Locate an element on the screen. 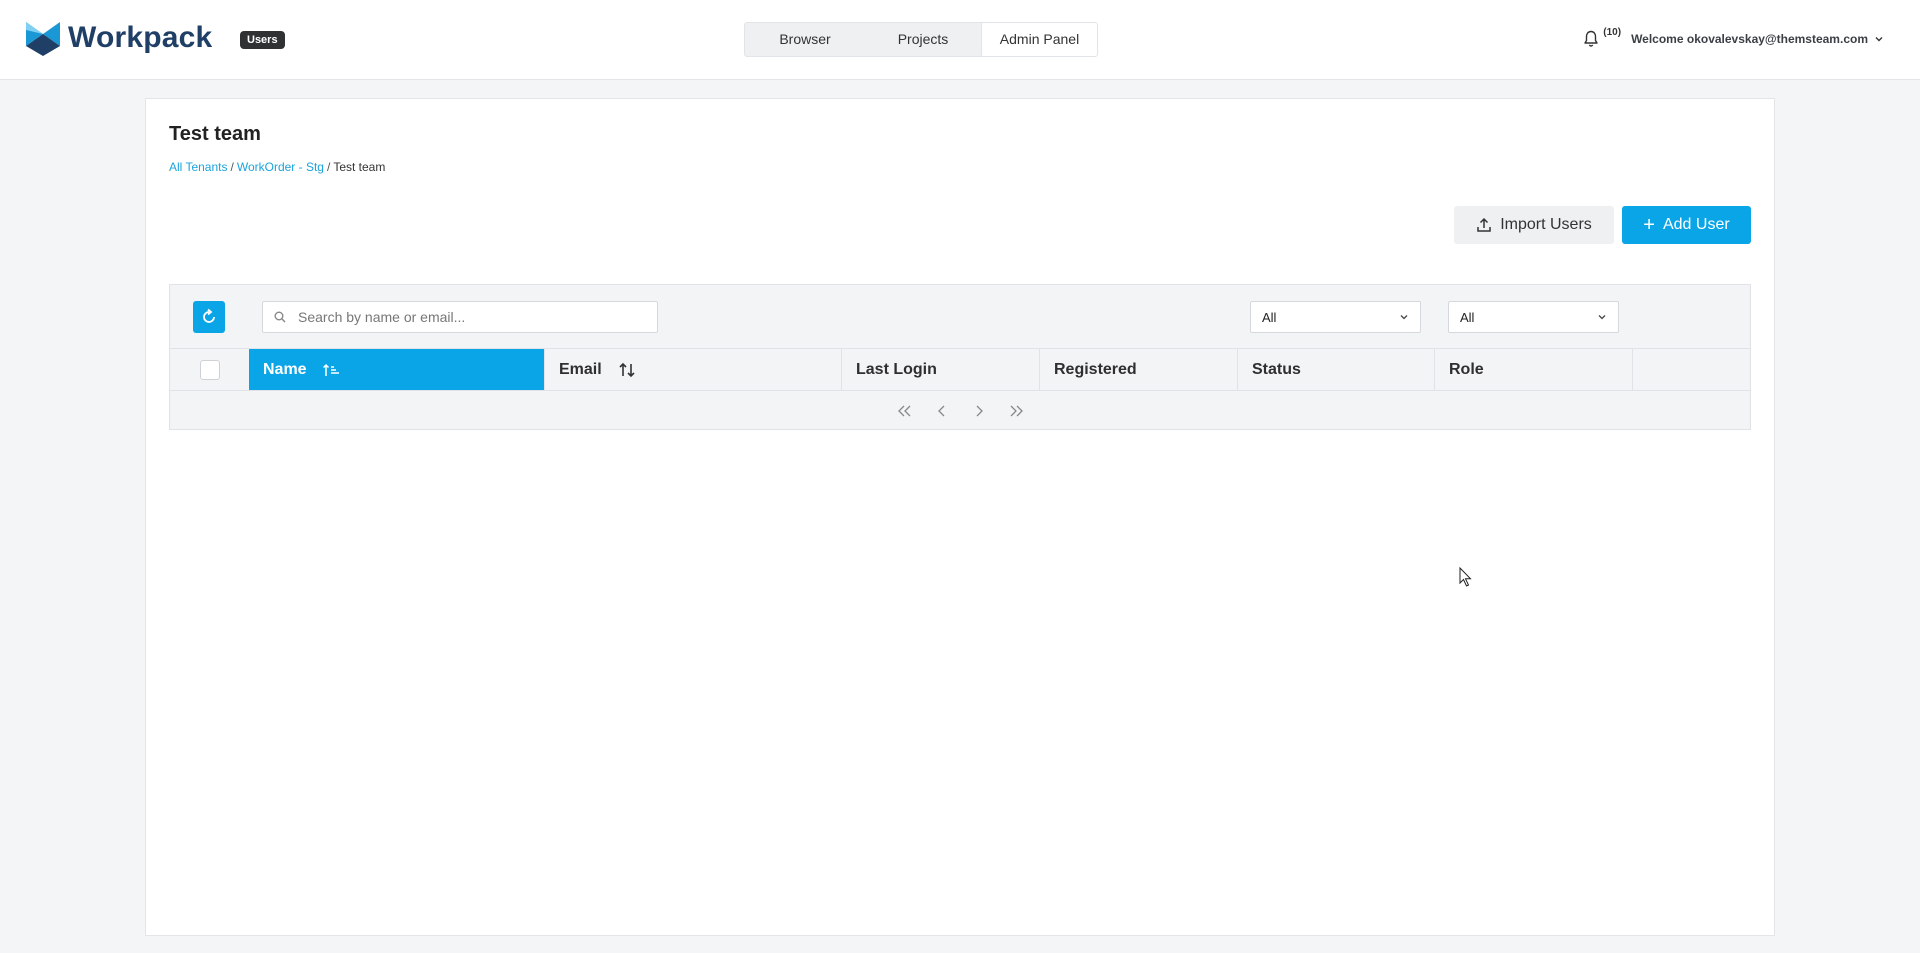 This screenshot has width=1920, height=953. pagination is located at coordinates (960, 410).